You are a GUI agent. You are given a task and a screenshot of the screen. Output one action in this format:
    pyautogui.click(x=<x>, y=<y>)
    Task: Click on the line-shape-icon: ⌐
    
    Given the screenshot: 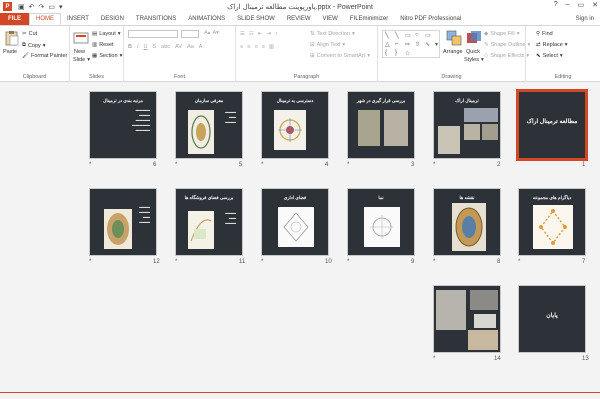 What is the action you would take?
    pyautogui.click(x=397, y=44)
    